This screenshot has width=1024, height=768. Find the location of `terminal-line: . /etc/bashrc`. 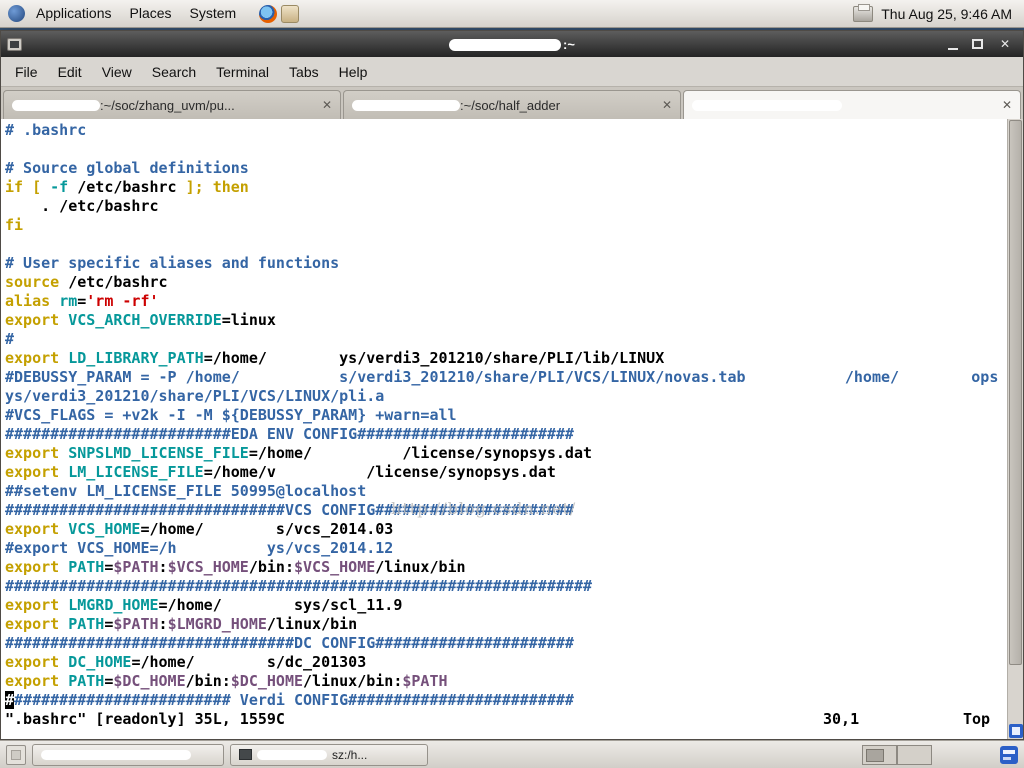

terminal-line: . /etc/bashrc is located at coordinates (82, 206).